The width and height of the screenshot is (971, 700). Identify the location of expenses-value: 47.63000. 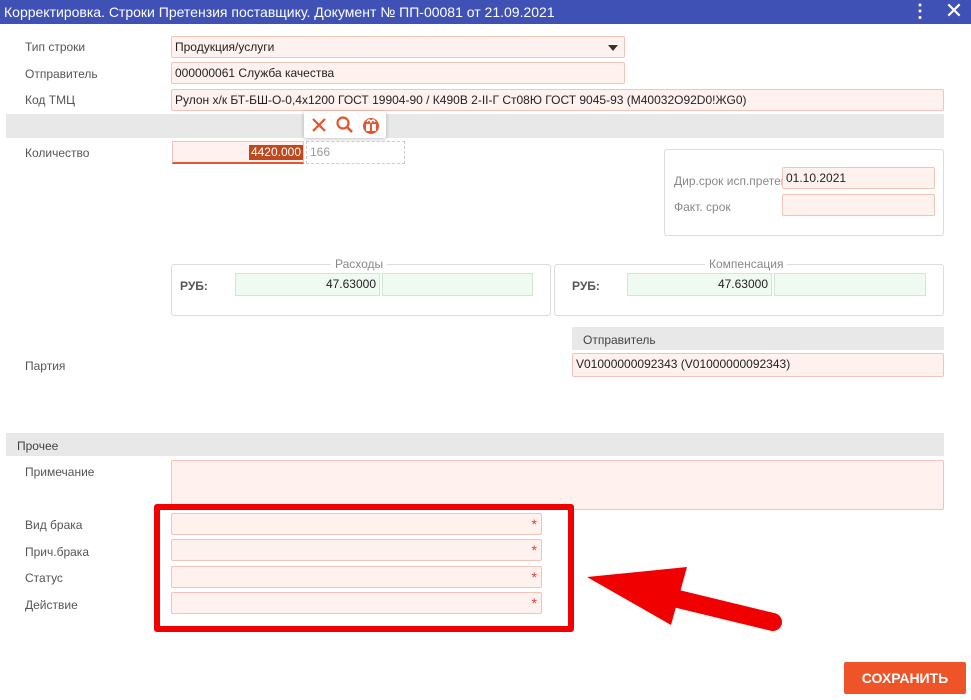
(350, 284).